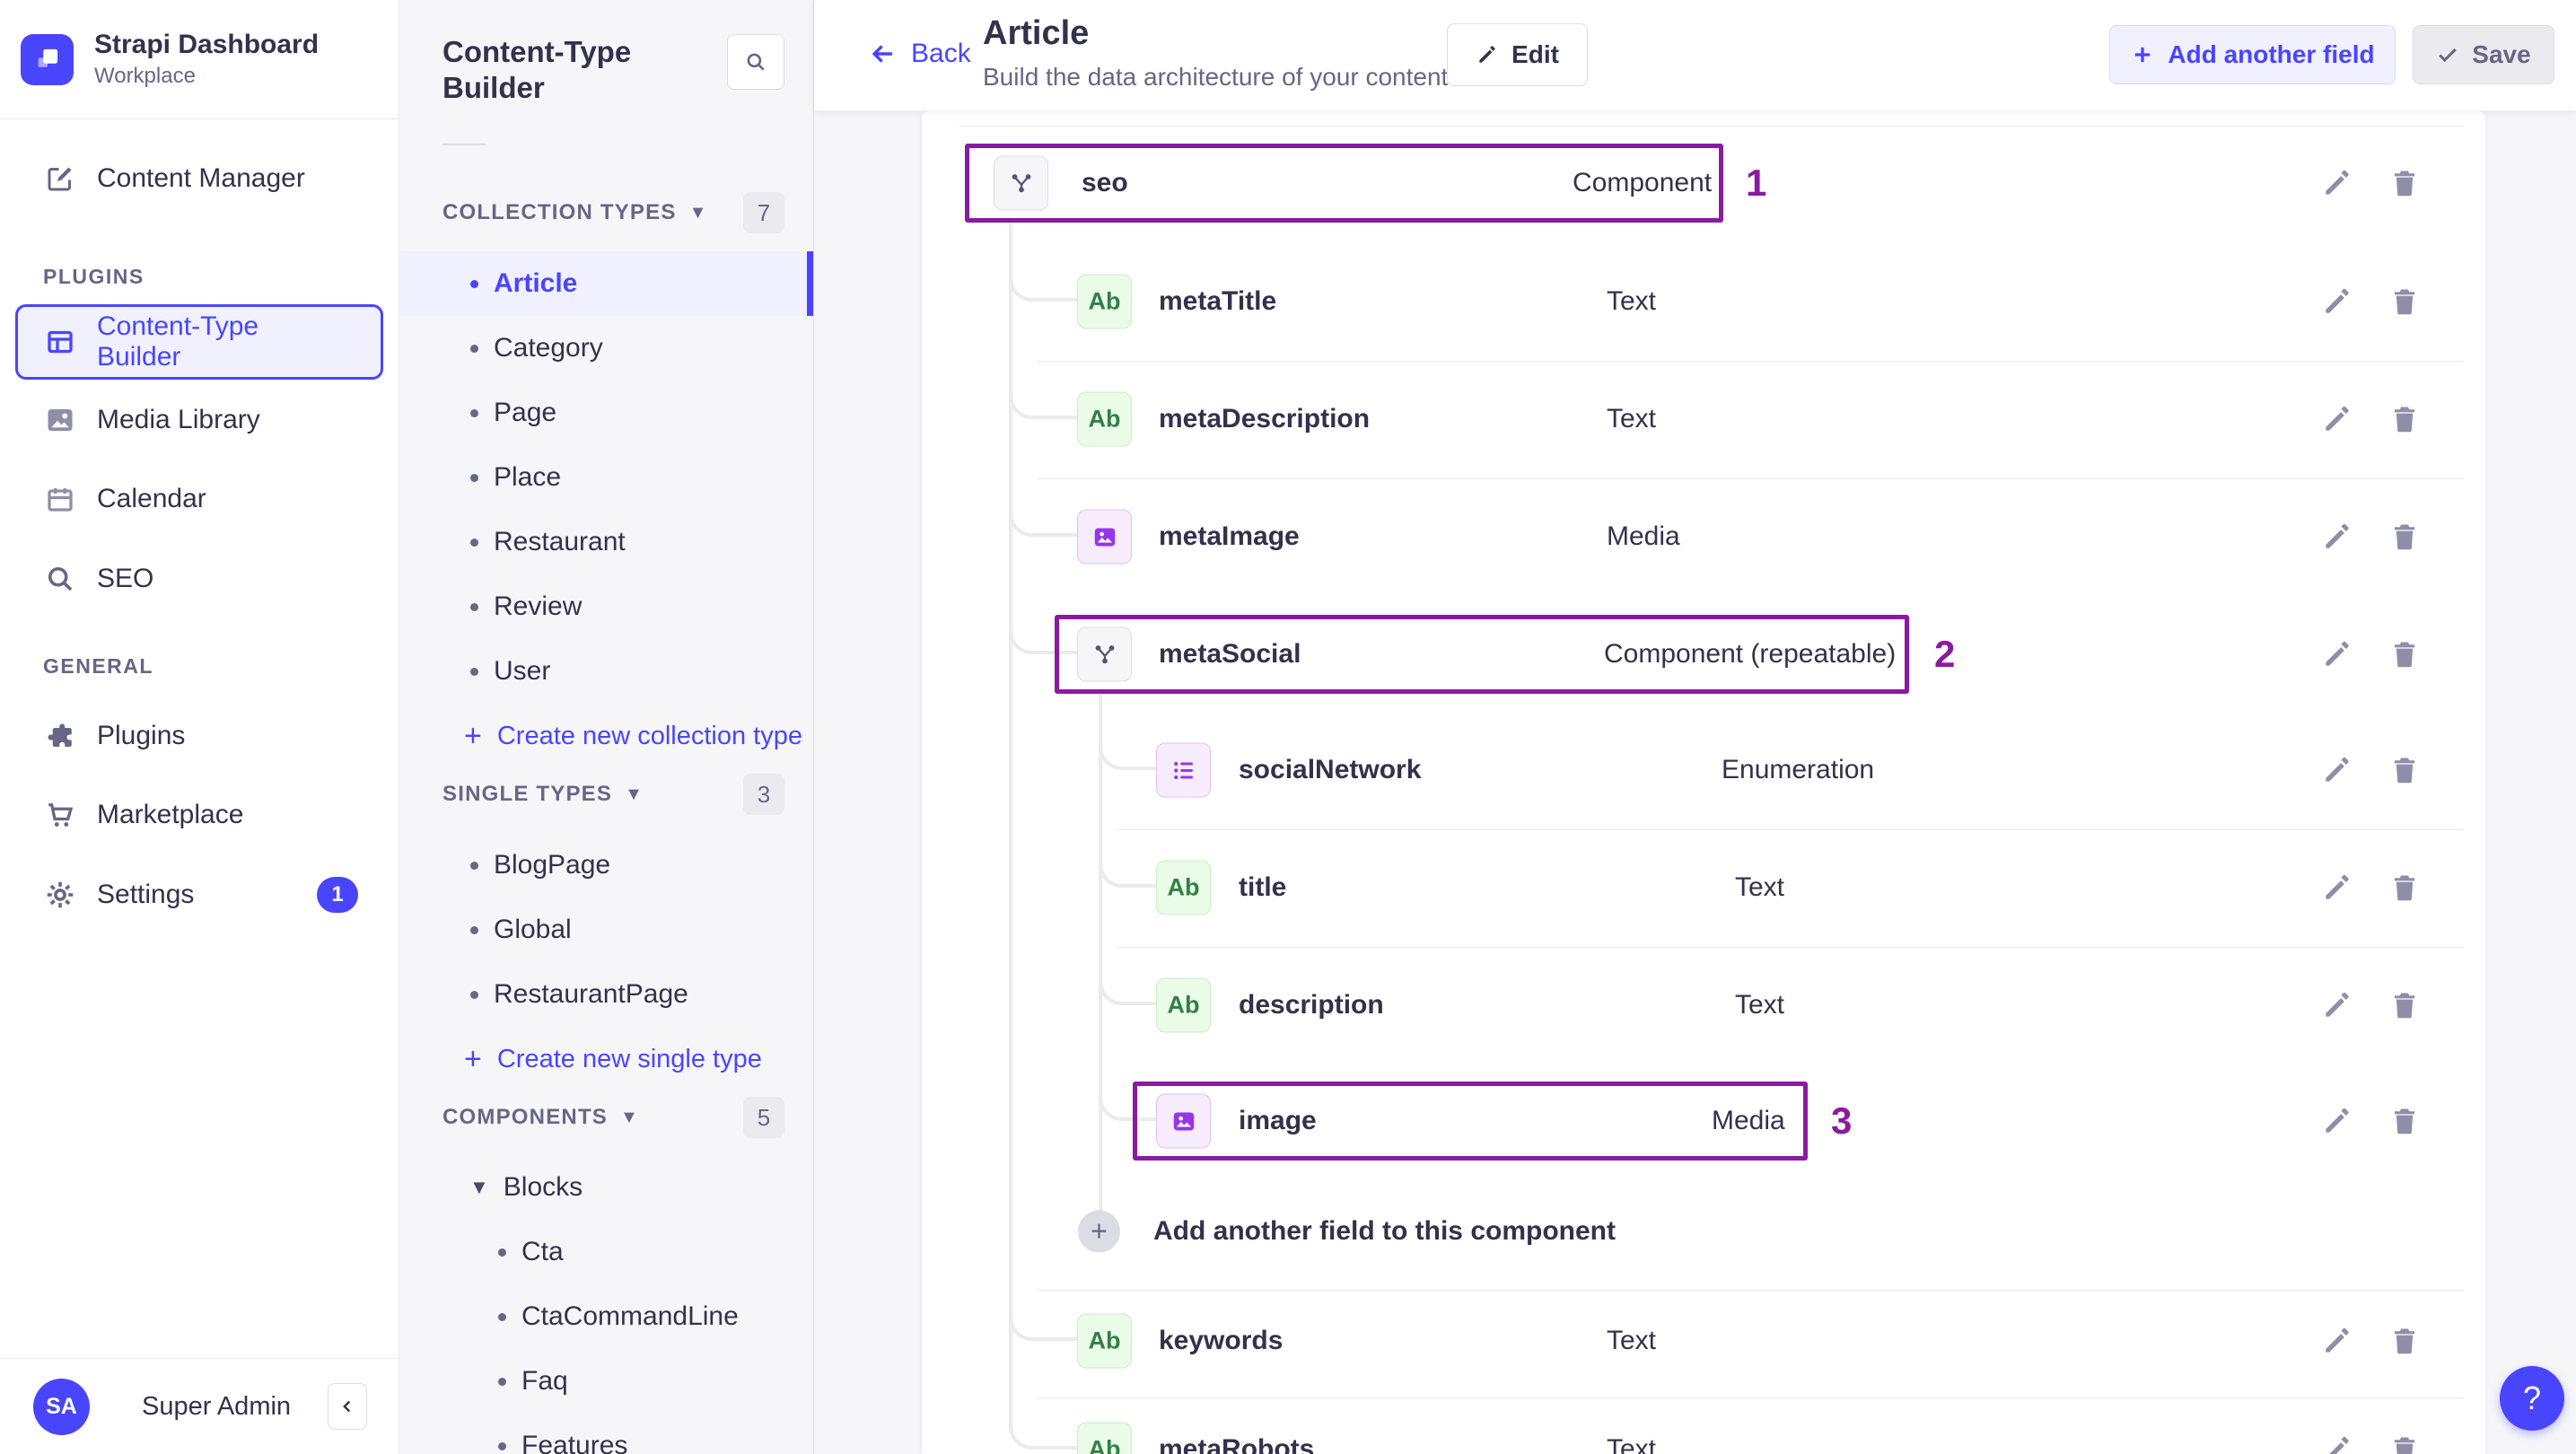 This screenshot has height=1454, width=2576. What do you see at coordinates (1230, 654) in the screenshot?
I see `field-name: metaSocial` at bounding box center [1230, 654].